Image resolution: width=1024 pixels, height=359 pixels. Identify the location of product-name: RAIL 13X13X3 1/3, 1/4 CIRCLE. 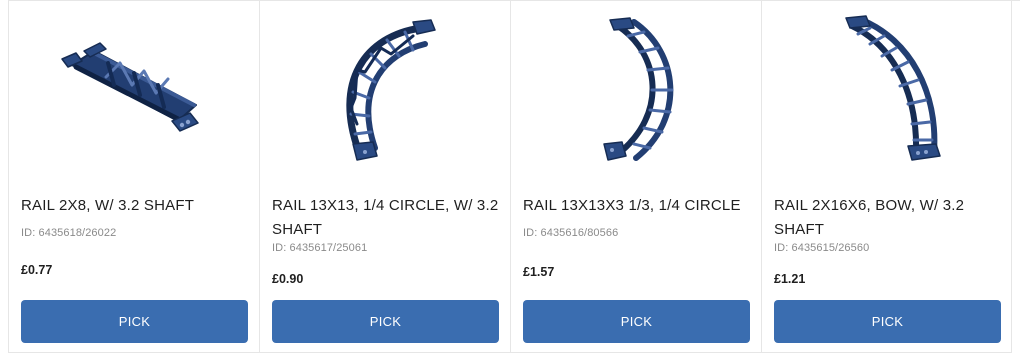
(639, 206).